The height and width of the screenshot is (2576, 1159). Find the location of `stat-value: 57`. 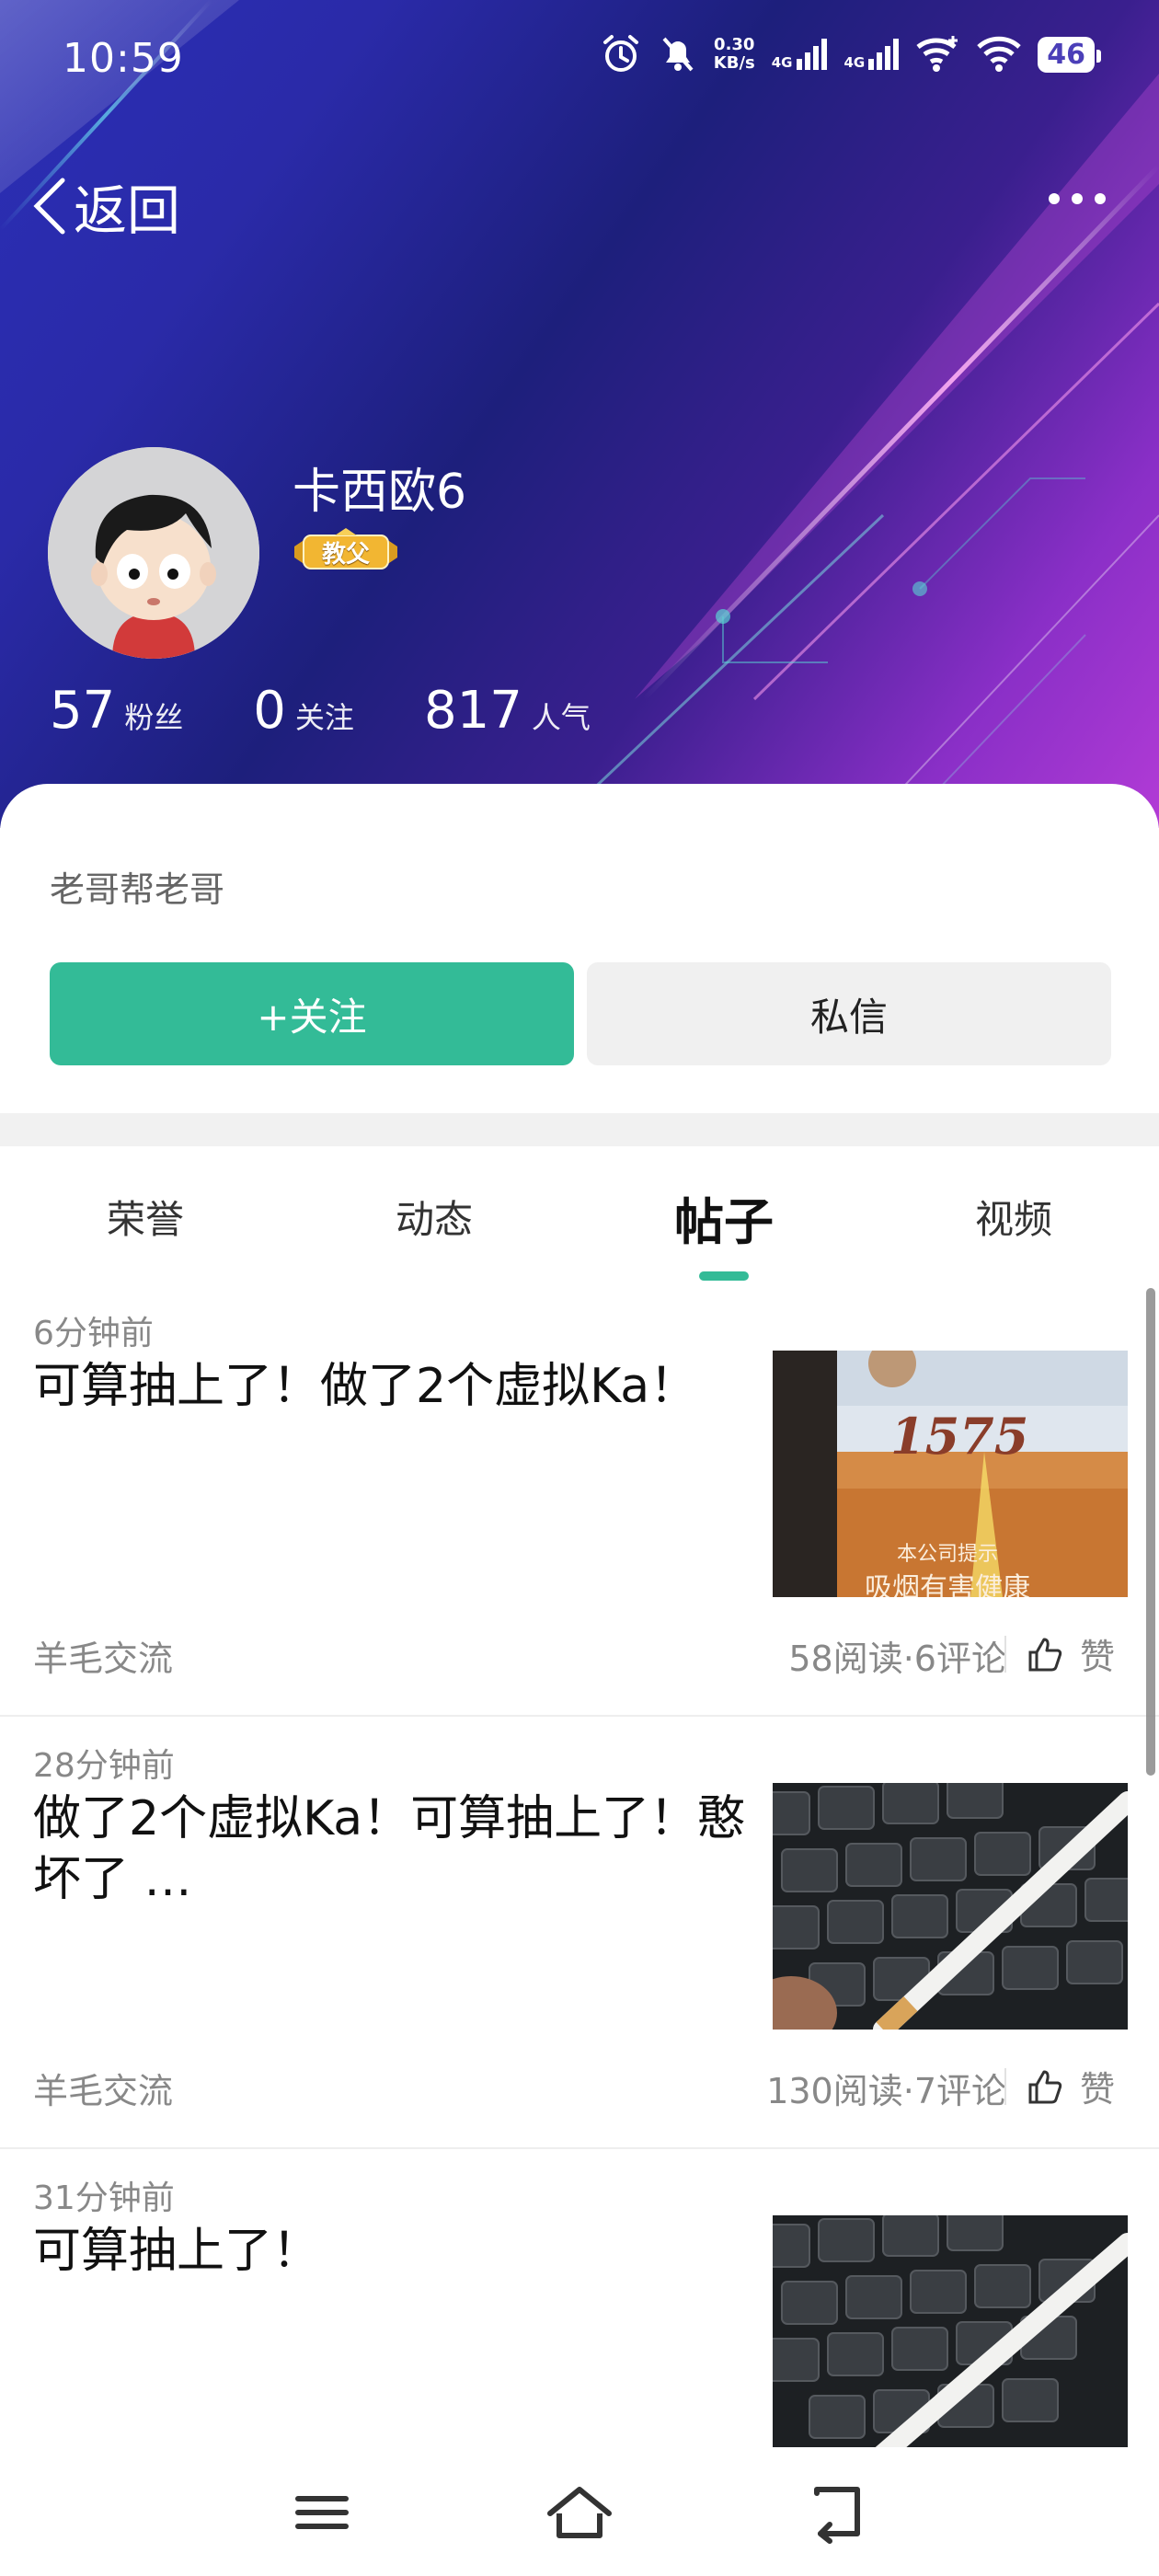

stat-value: 57 is located at coordinates (83, 711).